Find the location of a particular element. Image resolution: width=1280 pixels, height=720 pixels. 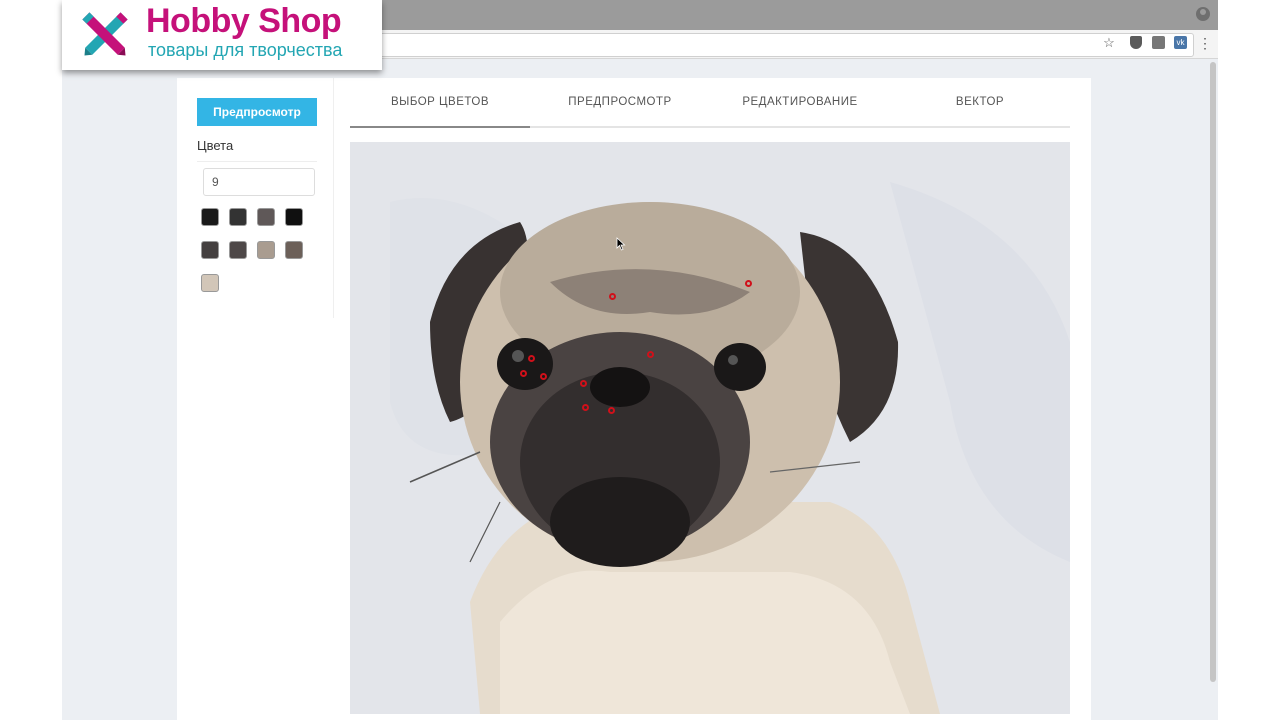

logo-subtitle: товары для творчества is located at coordinates (245, 50).